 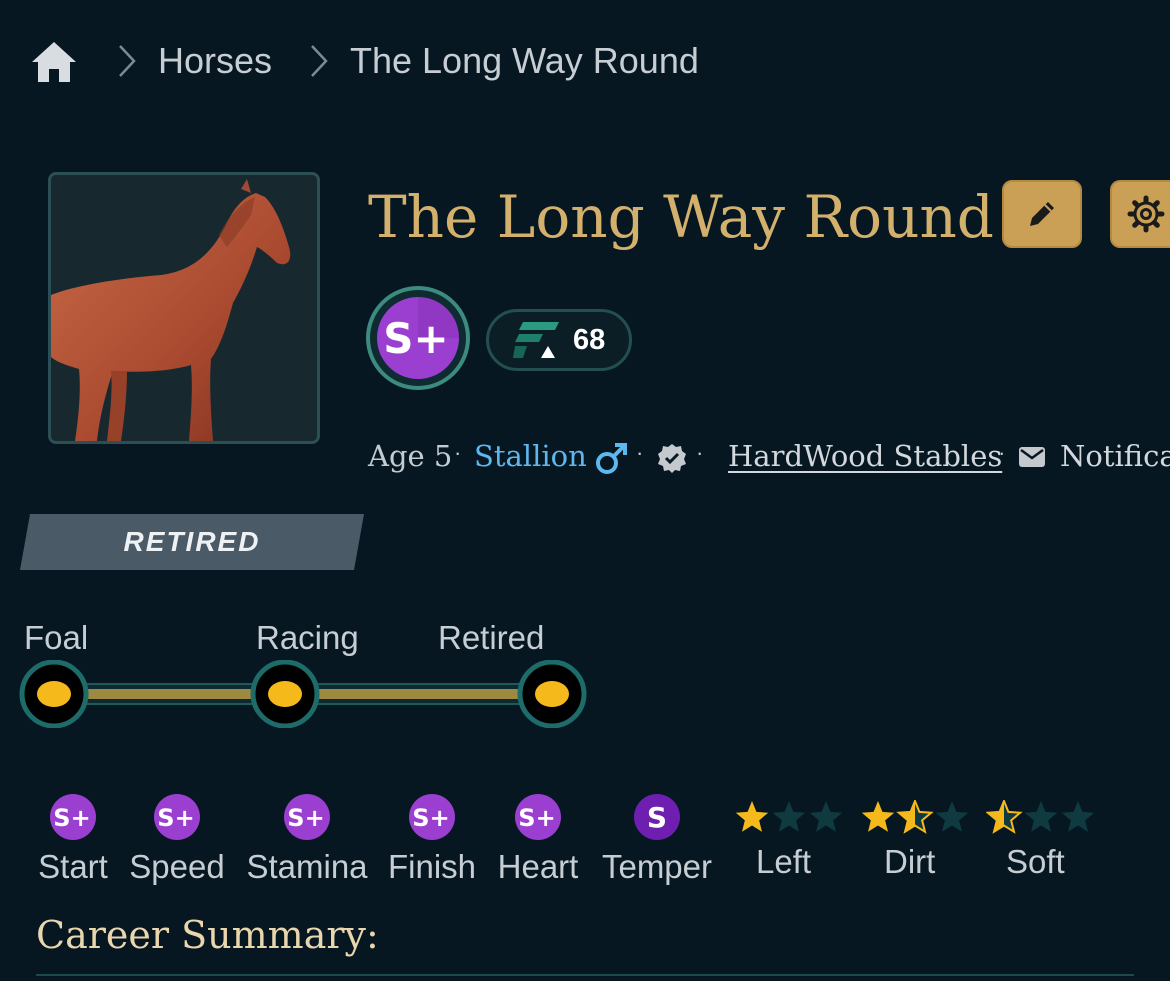 I want to click on overall-grade-badge: S+, so click(x=418, y=338).